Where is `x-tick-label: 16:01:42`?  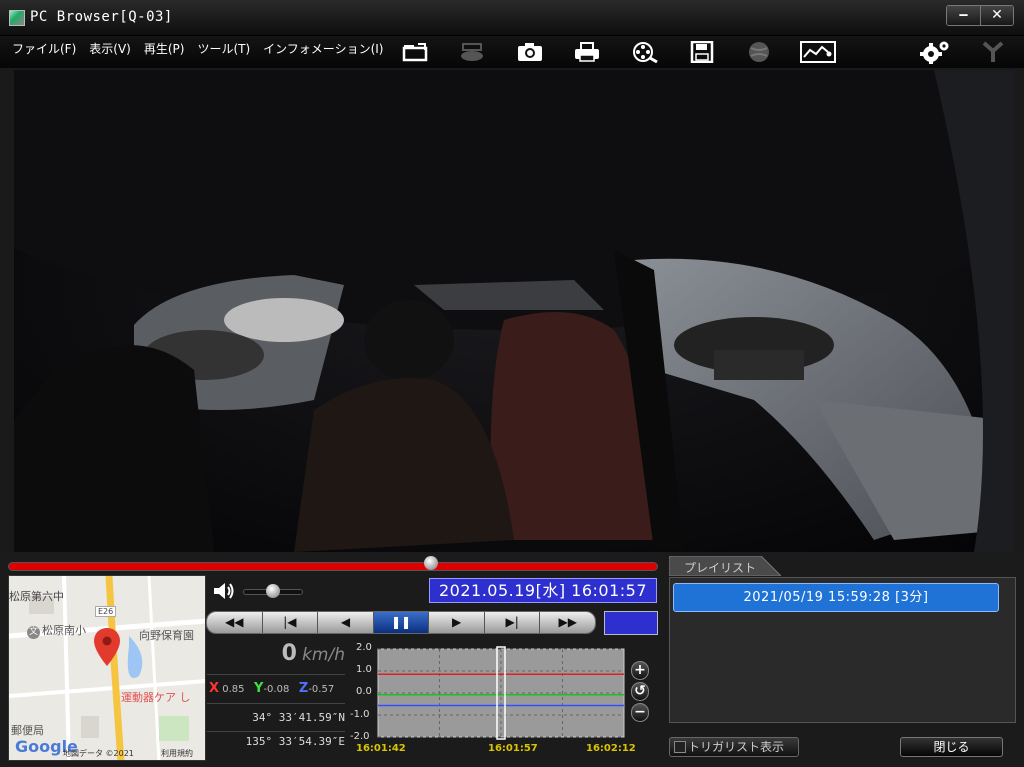
x-tick-label: 16:01:42 is located at coordinates (381, 748).